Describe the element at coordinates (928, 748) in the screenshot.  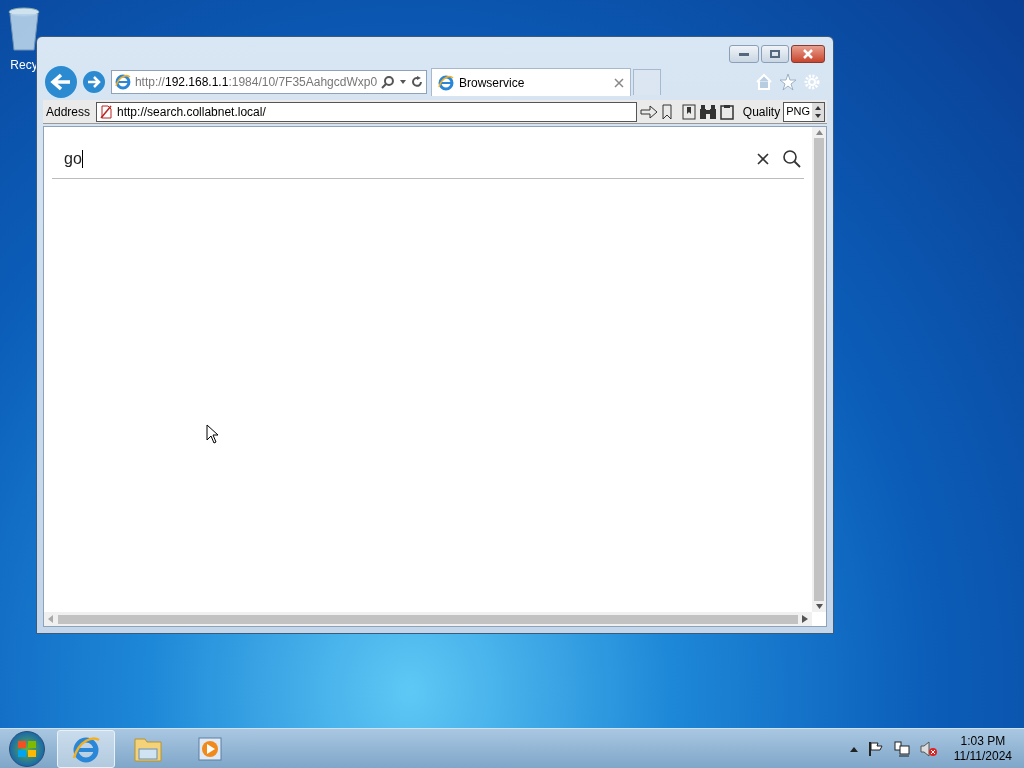
I see `speaker-muted-icon` at that location.